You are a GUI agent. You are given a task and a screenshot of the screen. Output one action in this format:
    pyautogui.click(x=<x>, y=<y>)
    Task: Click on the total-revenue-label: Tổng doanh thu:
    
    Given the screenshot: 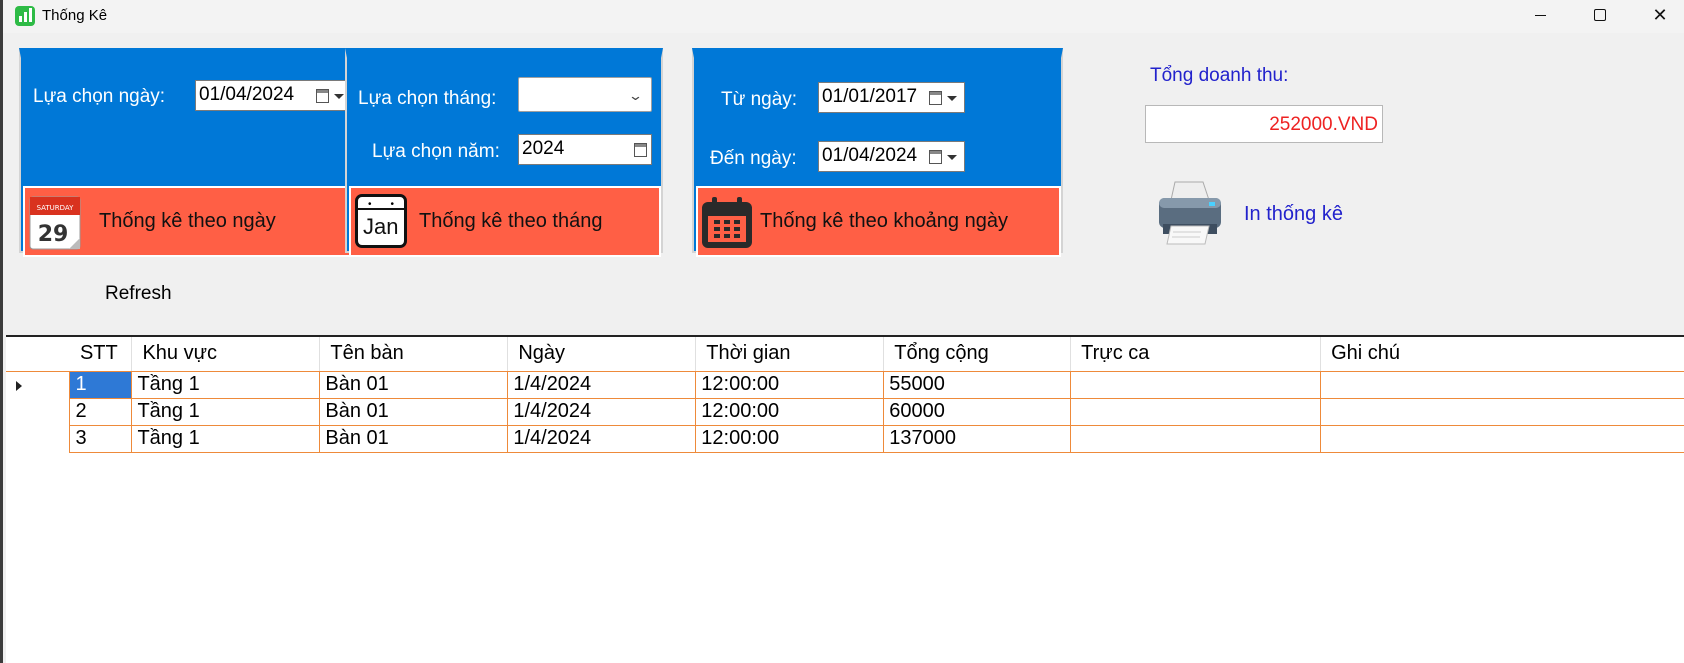 What is the action you would take?
    pyautogui.click(x=1219, y=75)
    